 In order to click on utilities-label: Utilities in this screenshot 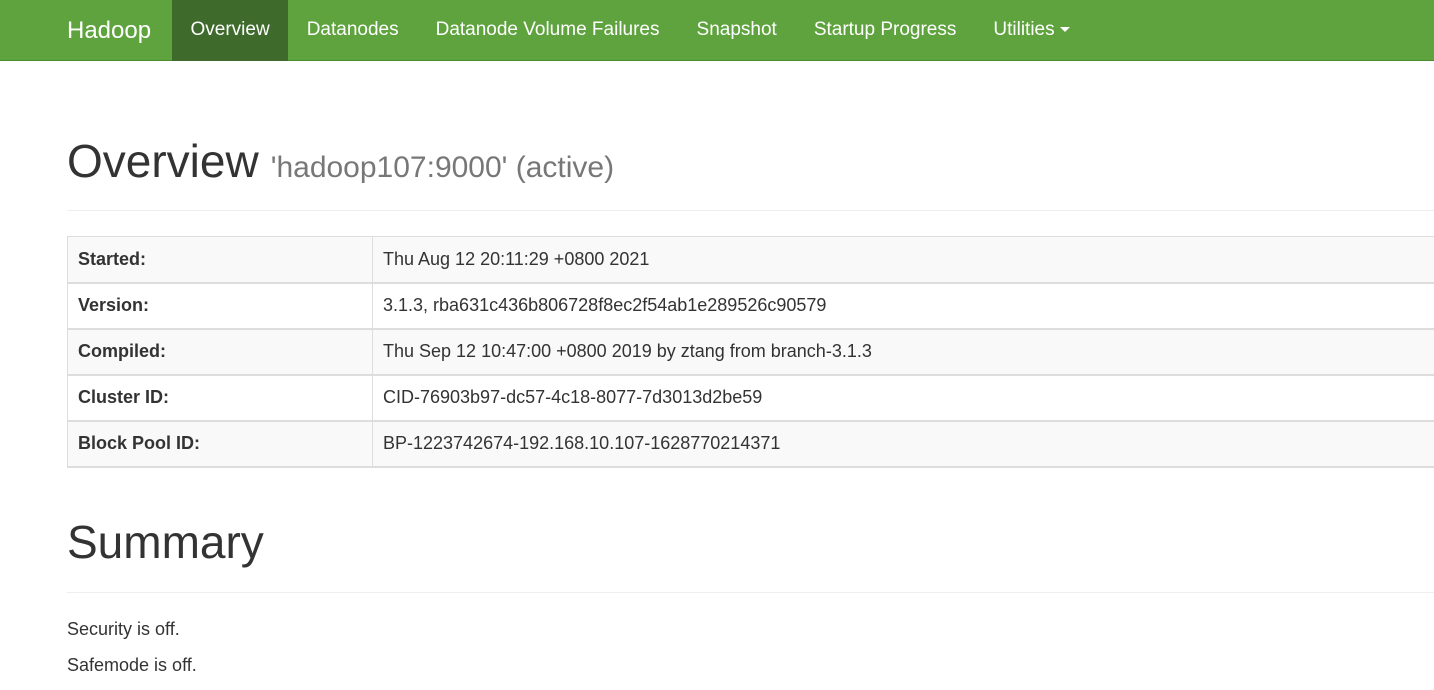, I will do `click(1024, 29)`.